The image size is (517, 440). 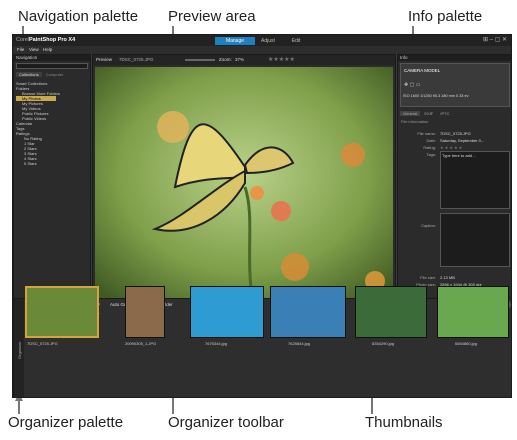 What do you see at coordinates (42, 343) in the screenshot?
I see `thumbnail-caption-1: 7DSC_0725.JPG` at bounding box center [42, 343].